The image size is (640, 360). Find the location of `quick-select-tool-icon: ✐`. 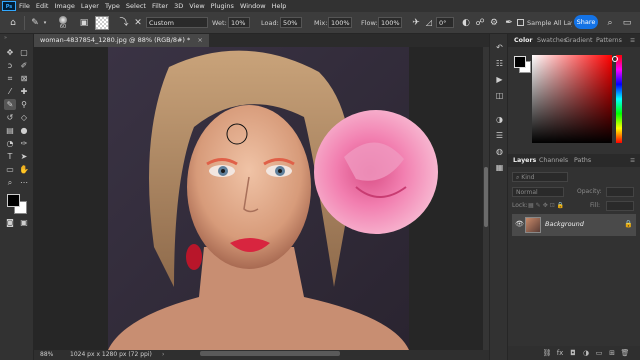

quick-select-tool-icon: ✐ is located at coordinates (24, 65).